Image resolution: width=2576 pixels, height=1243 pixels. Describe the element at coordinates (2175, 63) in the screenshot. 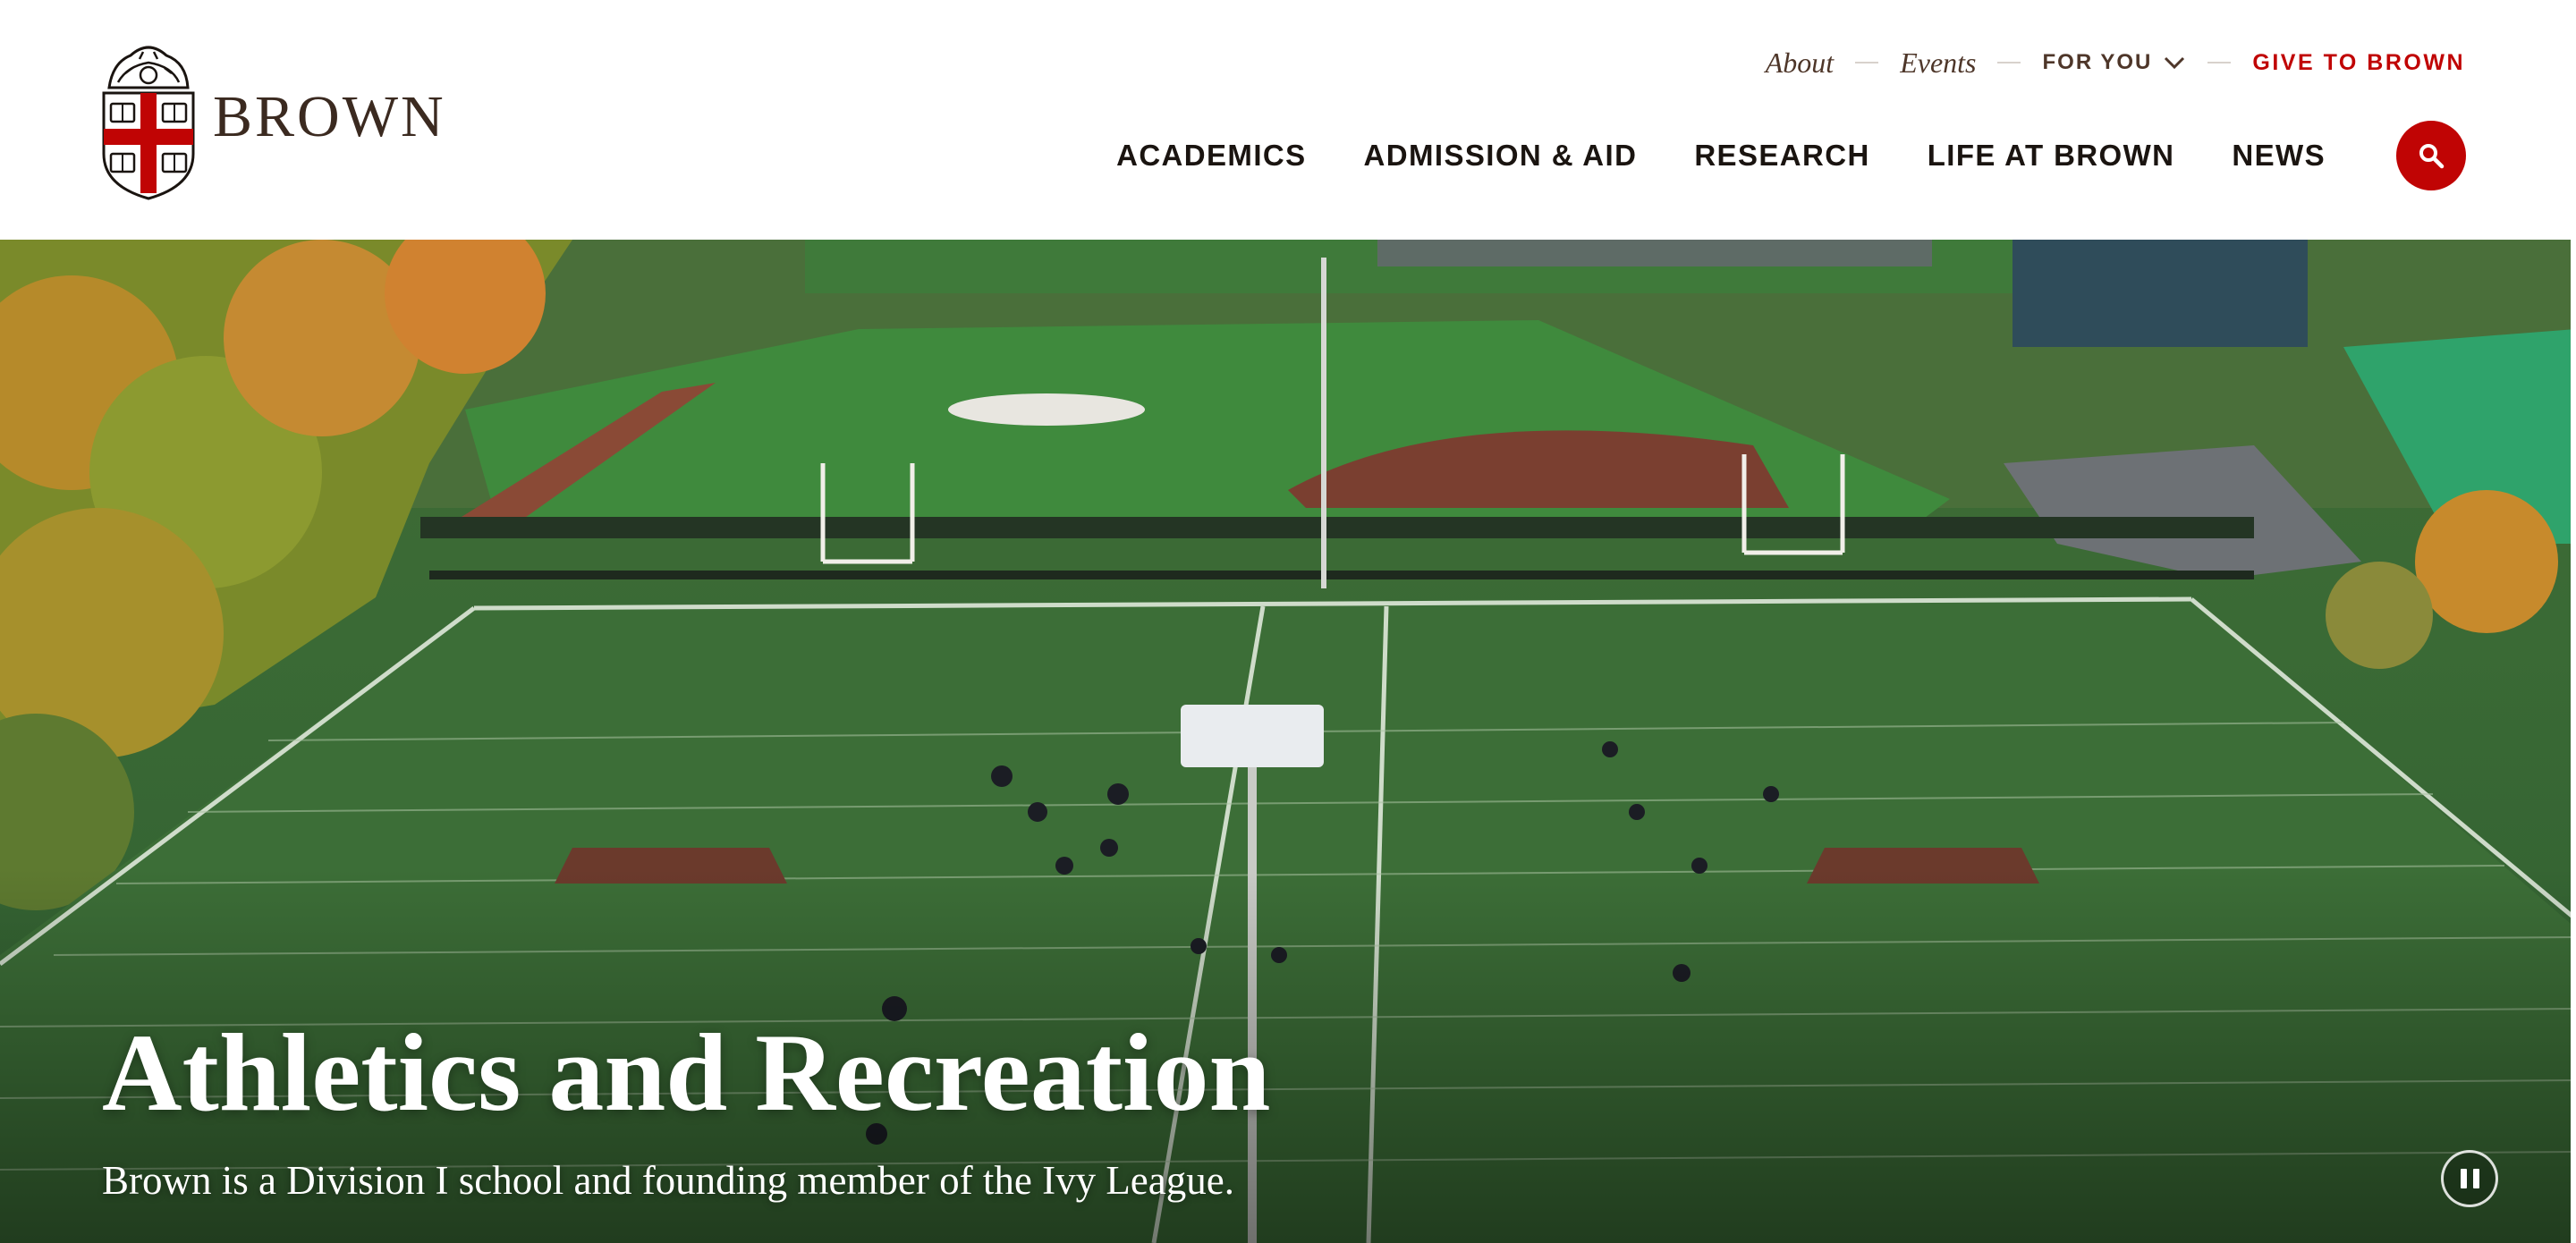

I see `chevron-down-icon` at that location.